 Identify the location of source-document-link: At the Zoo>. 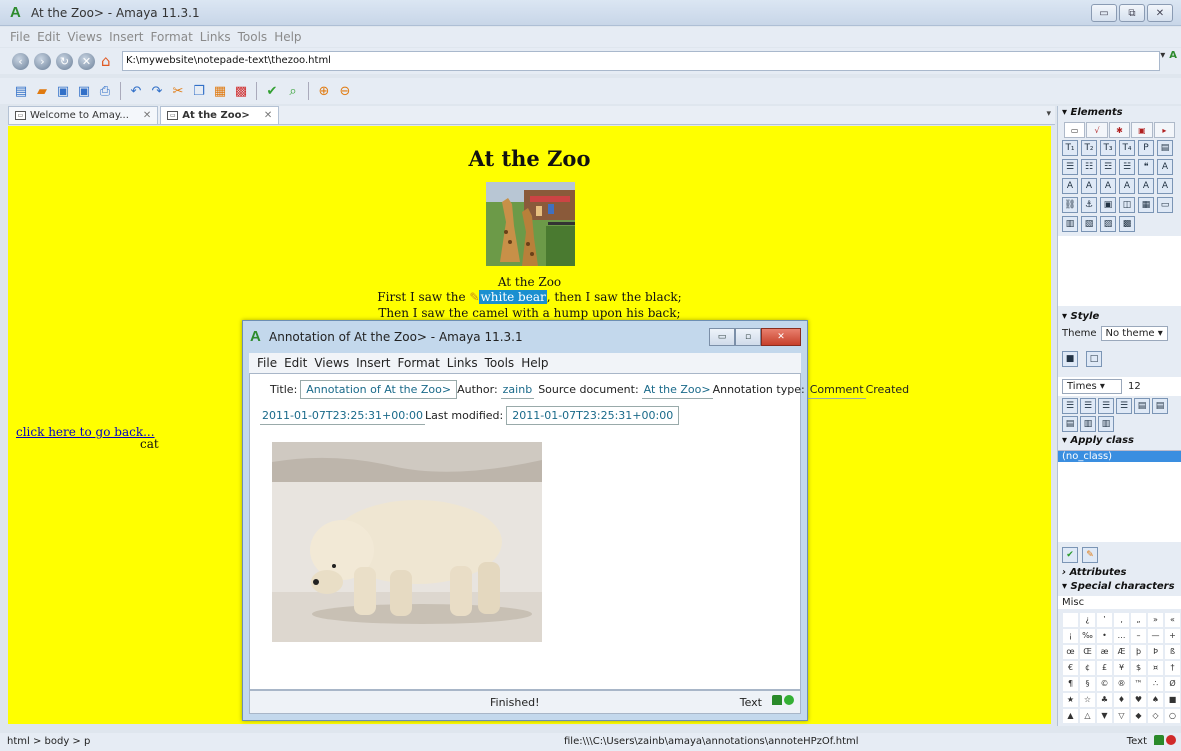
(677, 390).